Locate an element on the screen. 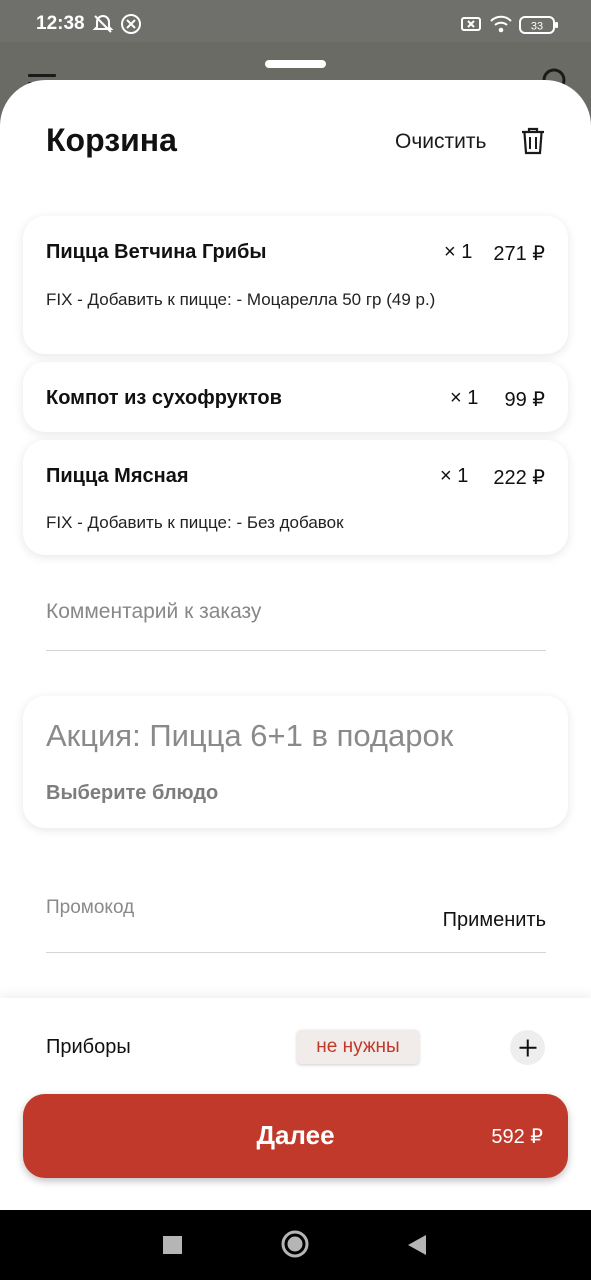 Image resolution: width=591 pixels, height=1280 pixels. back-icon is located at coordinates (417, 1247).